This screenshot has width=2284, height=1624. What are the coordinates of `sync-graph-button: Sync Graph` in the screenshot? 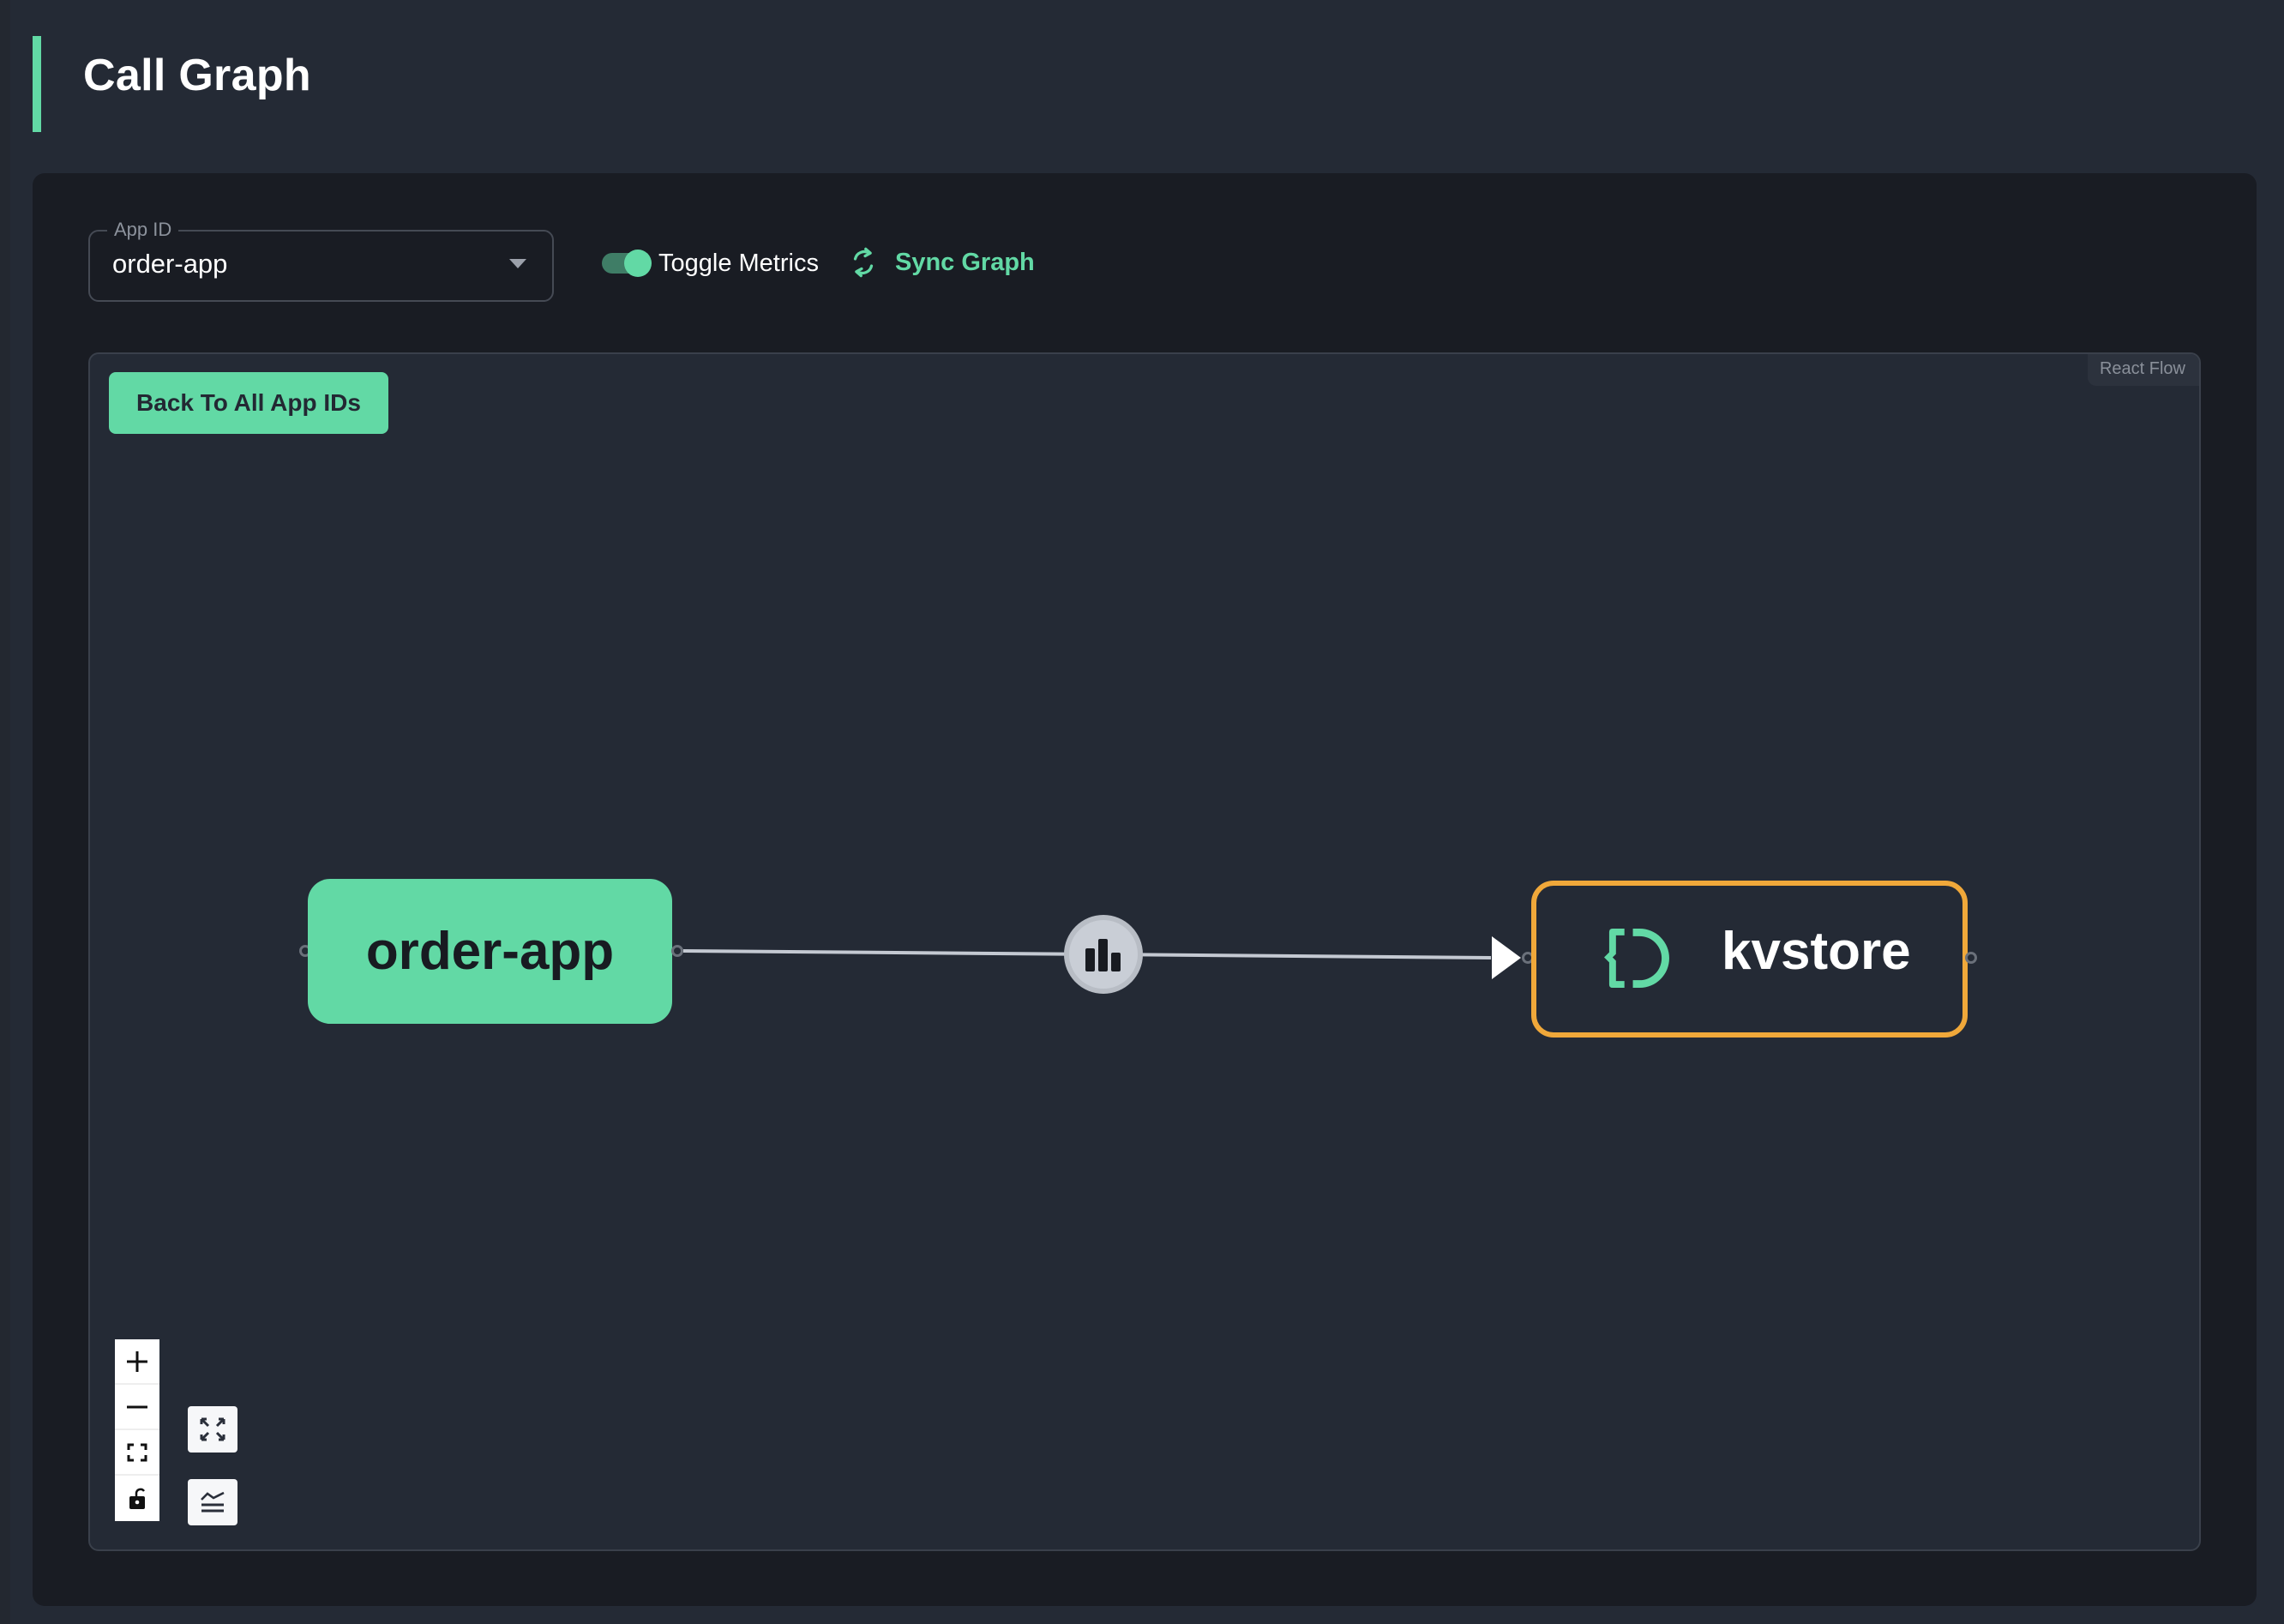 It's located at (942, 262).